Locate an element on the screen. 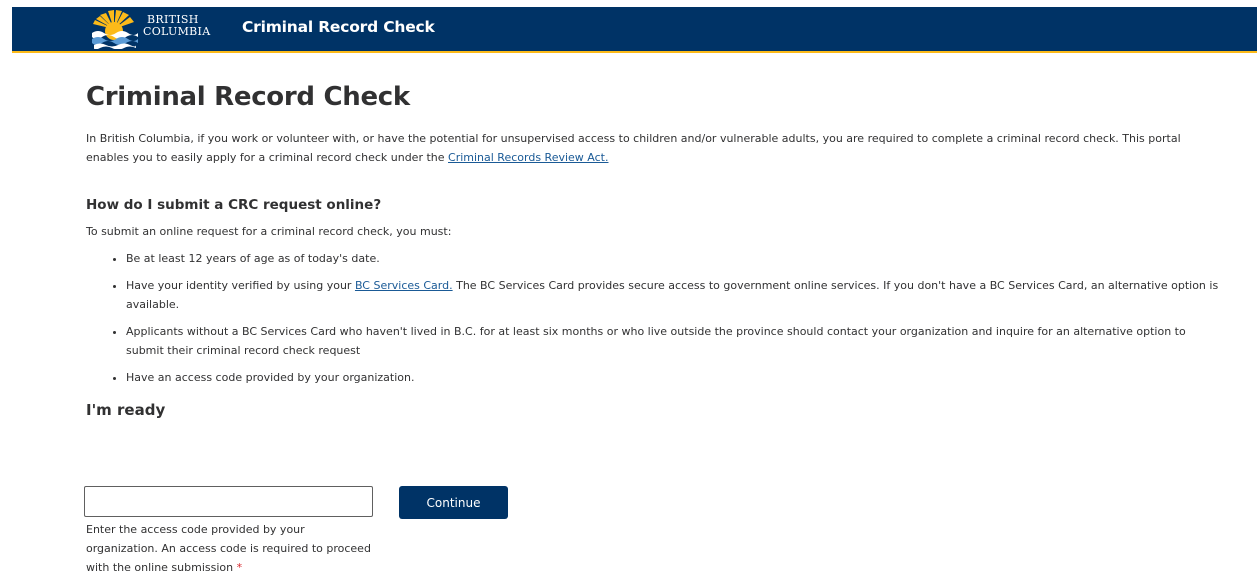 Image resolution: width=1257 pixels, height=577 pixels. access-code-form: Continue is located at coordinates (296, 502).